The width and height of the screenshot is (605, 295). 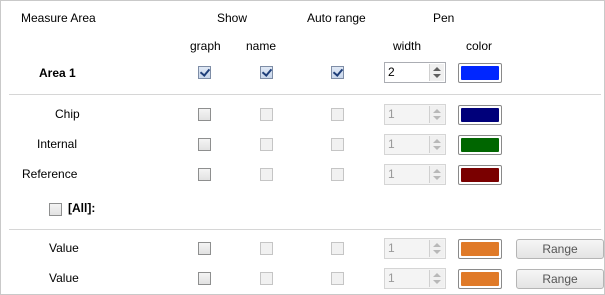 I want to click on all-checkbox, so click(x=55, y=209).